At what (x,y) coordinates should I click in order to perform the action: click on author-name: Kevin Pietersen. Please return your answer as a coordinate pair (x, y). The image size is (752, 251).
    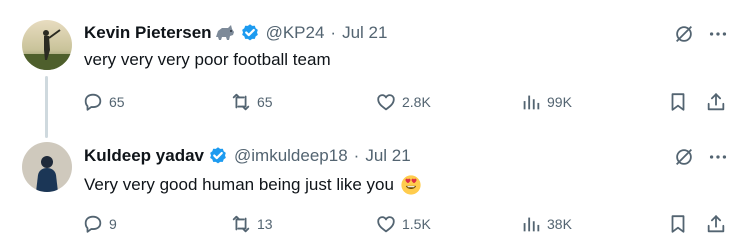
    Looking at the image, I should click on (148, 33).